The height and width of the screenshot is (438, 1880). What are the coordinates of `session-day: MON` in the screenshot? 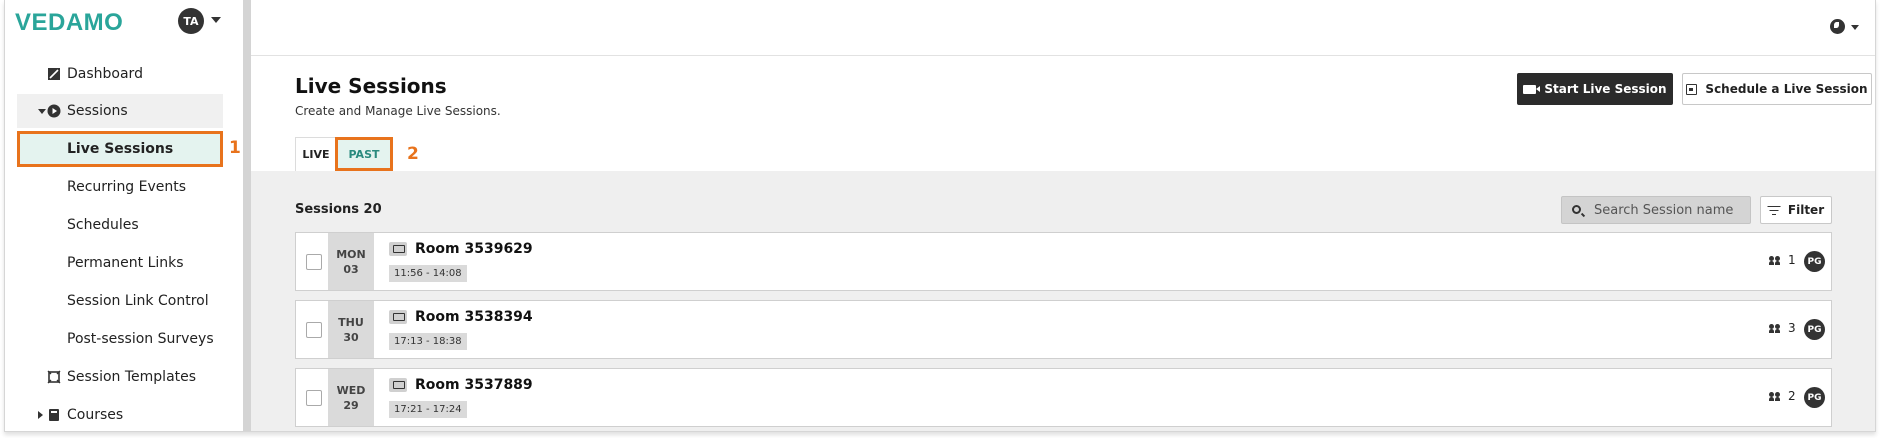 It's located at (351, 254).